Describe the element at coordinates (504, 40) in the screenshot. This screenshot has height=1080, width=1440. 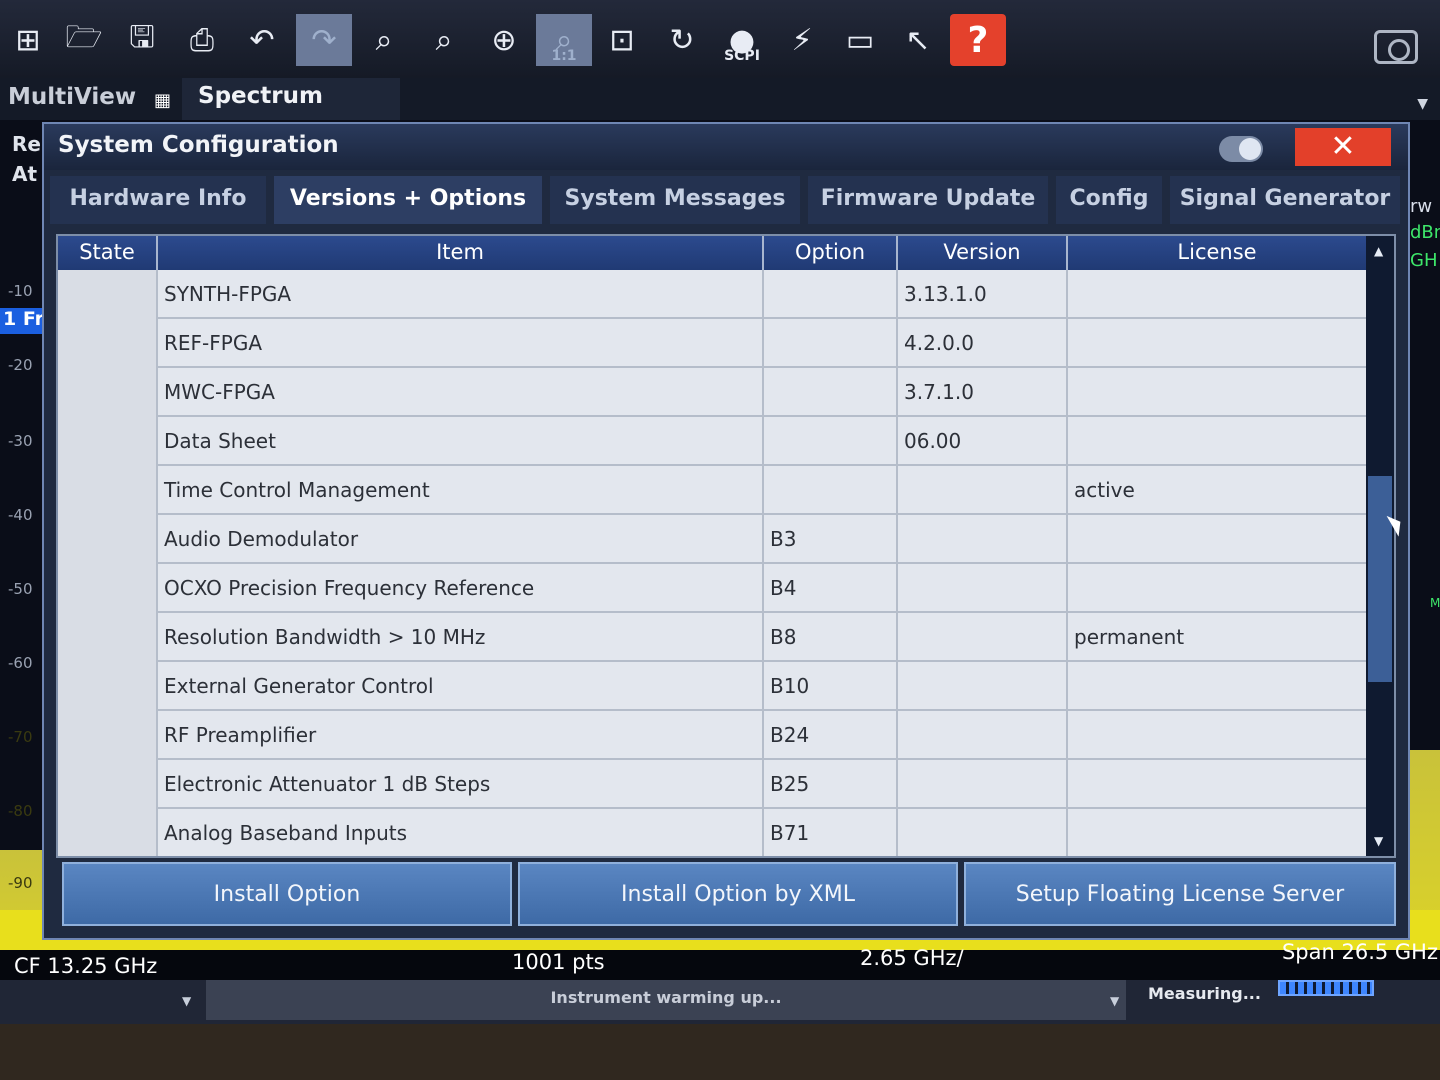
I see `zoom-in-icon: ⊕` at that location.